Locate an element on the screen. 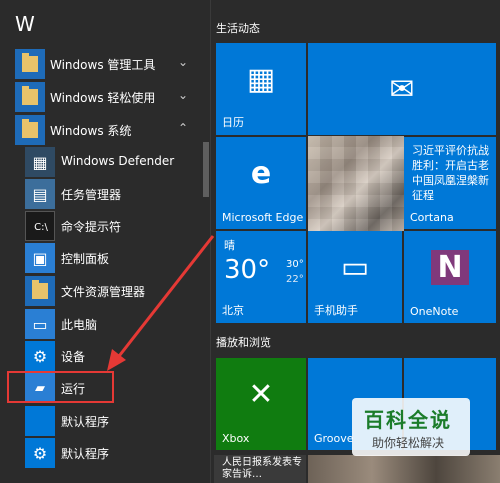  weather-temperature: 30° is located at coordinates (247, 270).